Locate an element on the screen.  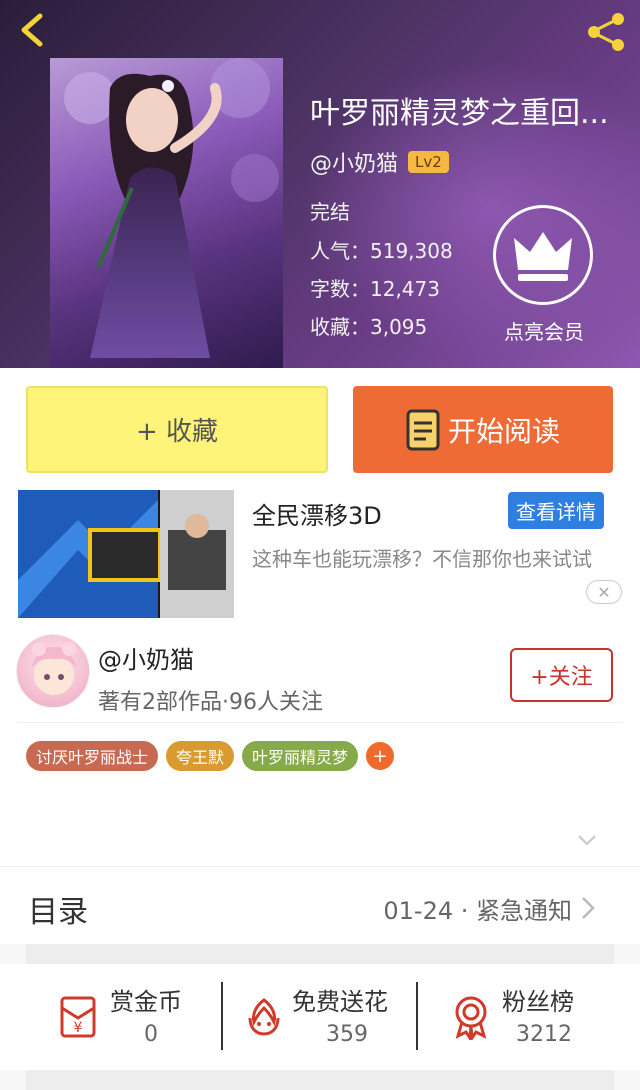
tag-list: 讨厌叶罗丽战士 夸王默 叶罗丽精灵梦 + is located at coordinates (210, 756).